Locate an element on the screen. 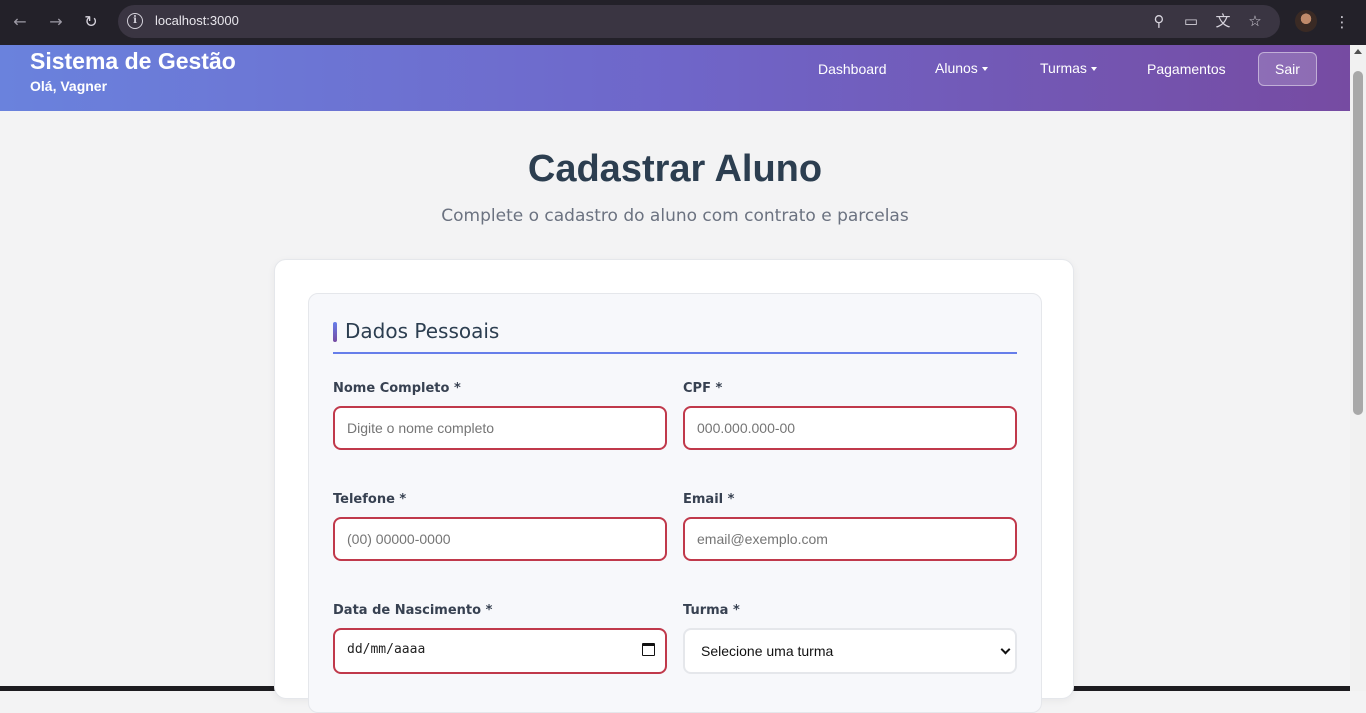 Image resolution: width=1366 pixels, height=713 pixels. section-header: Dados Pessoais is located at coordinates (675, 336).